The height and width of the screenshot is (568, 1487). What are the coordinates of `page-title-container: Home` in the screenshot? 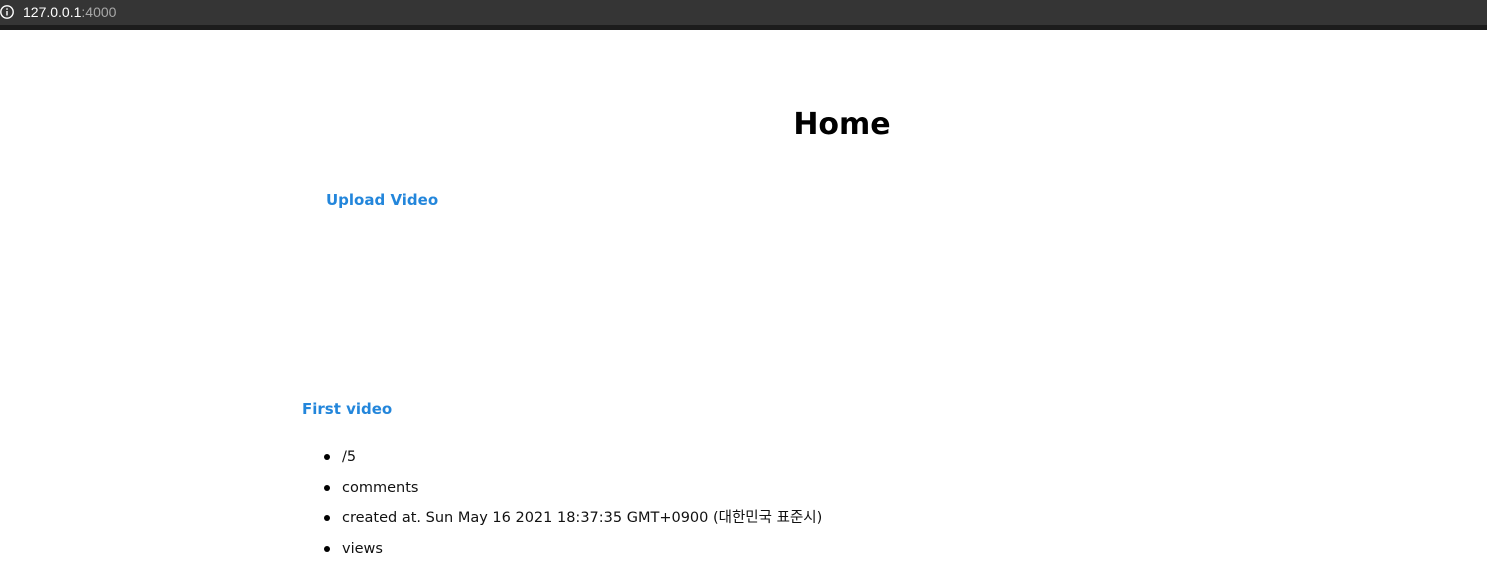 It's located at (743, 125).